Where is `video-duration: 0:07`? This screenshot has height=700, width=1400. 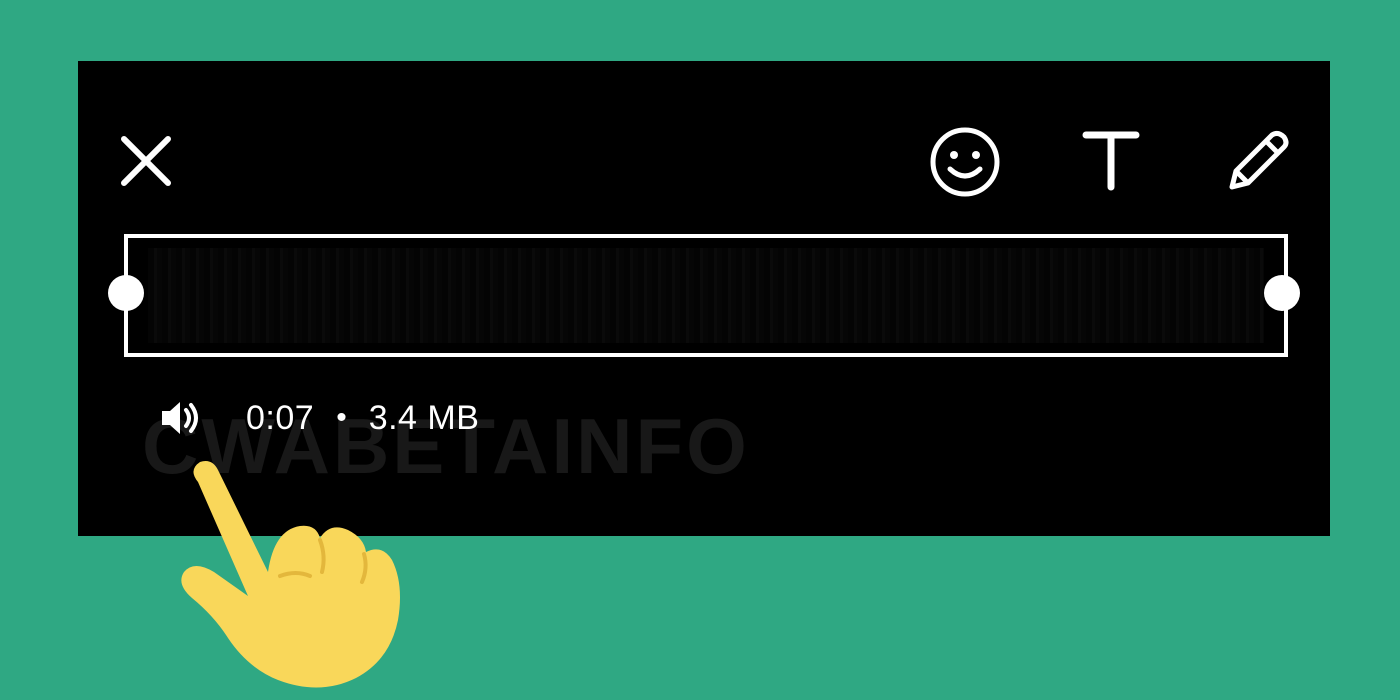
video-duration: 0:07 is located at coordinates (280, 417).